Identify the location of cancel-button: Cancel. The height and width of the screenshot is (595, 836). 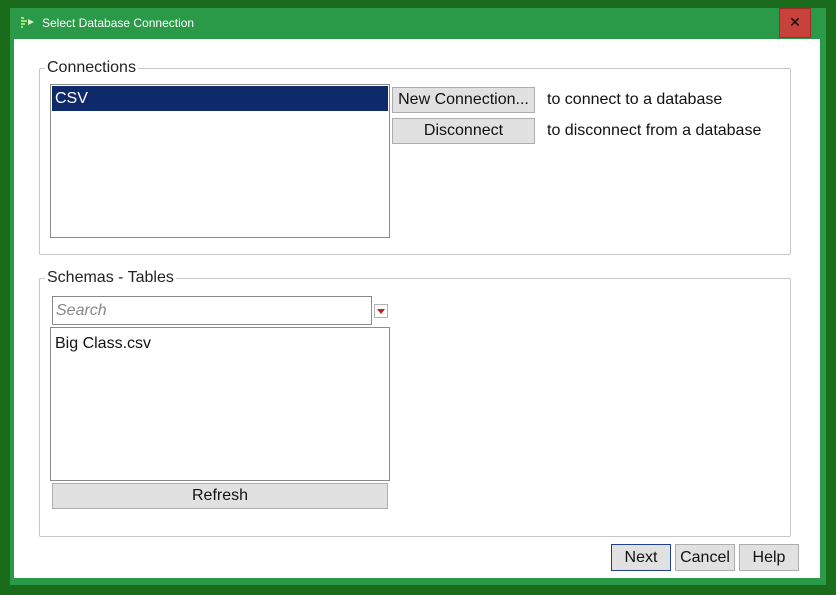
(705, 557).